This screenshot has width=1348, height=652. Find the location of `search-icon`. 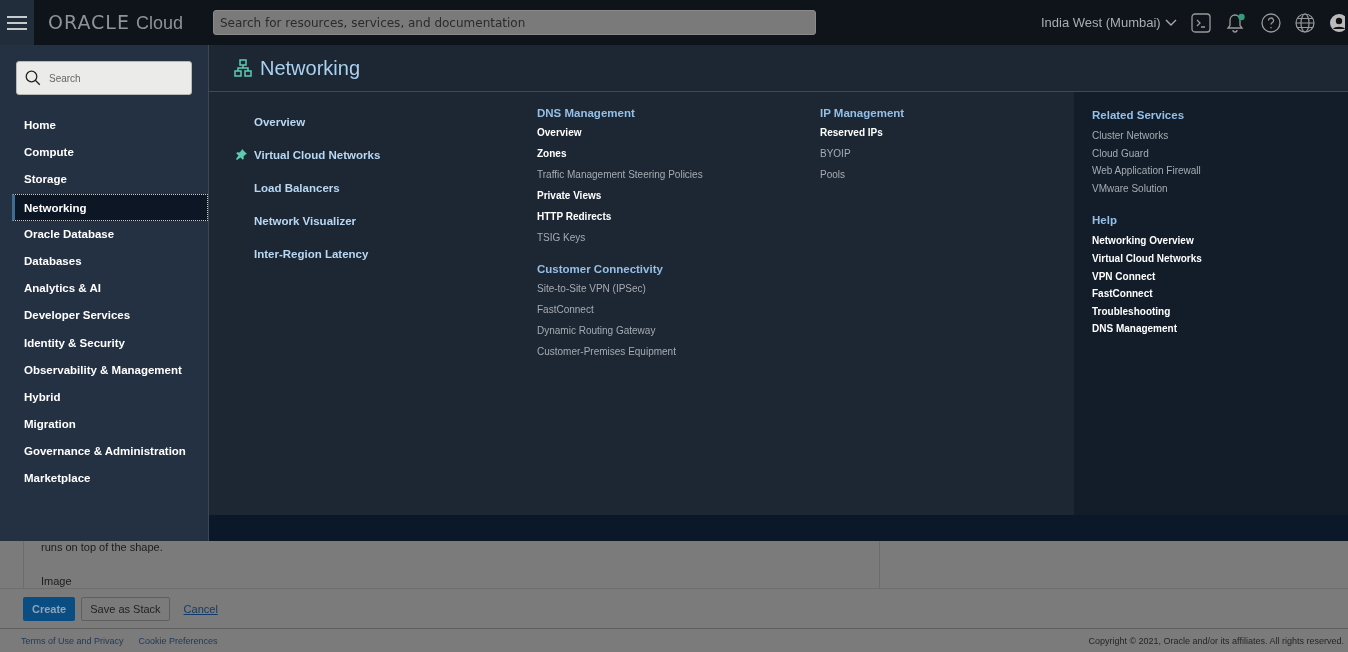

search-icon is located at coordinates (33, 78).